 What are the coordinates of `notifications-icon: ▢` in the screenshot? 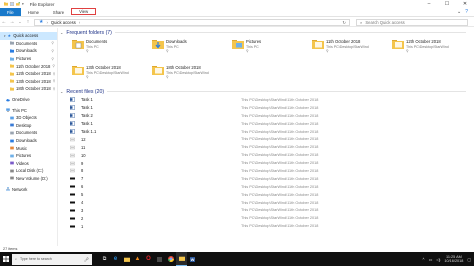 It's located at (469, 259).